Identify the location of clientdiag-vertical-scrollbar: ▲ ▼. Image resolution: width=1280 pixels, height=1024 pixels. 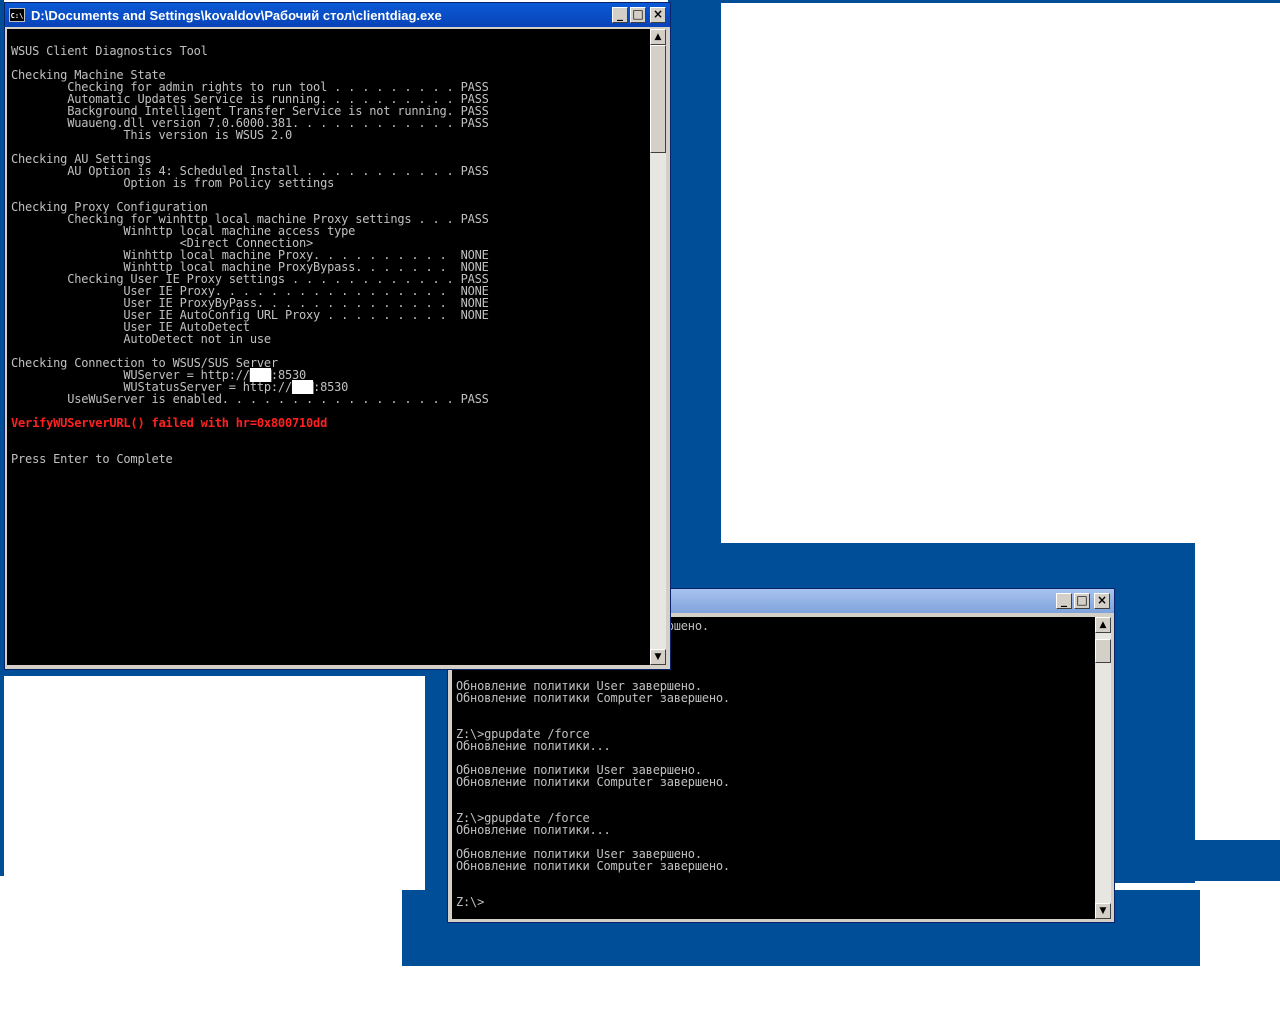
(658, 347).